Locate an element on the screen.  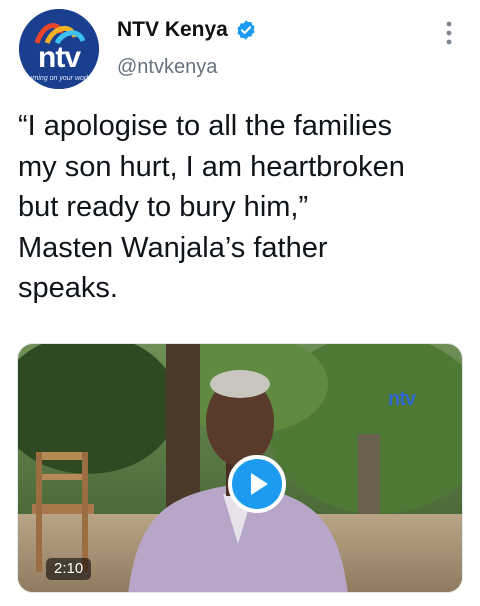
verified-badge-icon is located at coordinates (246, 30).